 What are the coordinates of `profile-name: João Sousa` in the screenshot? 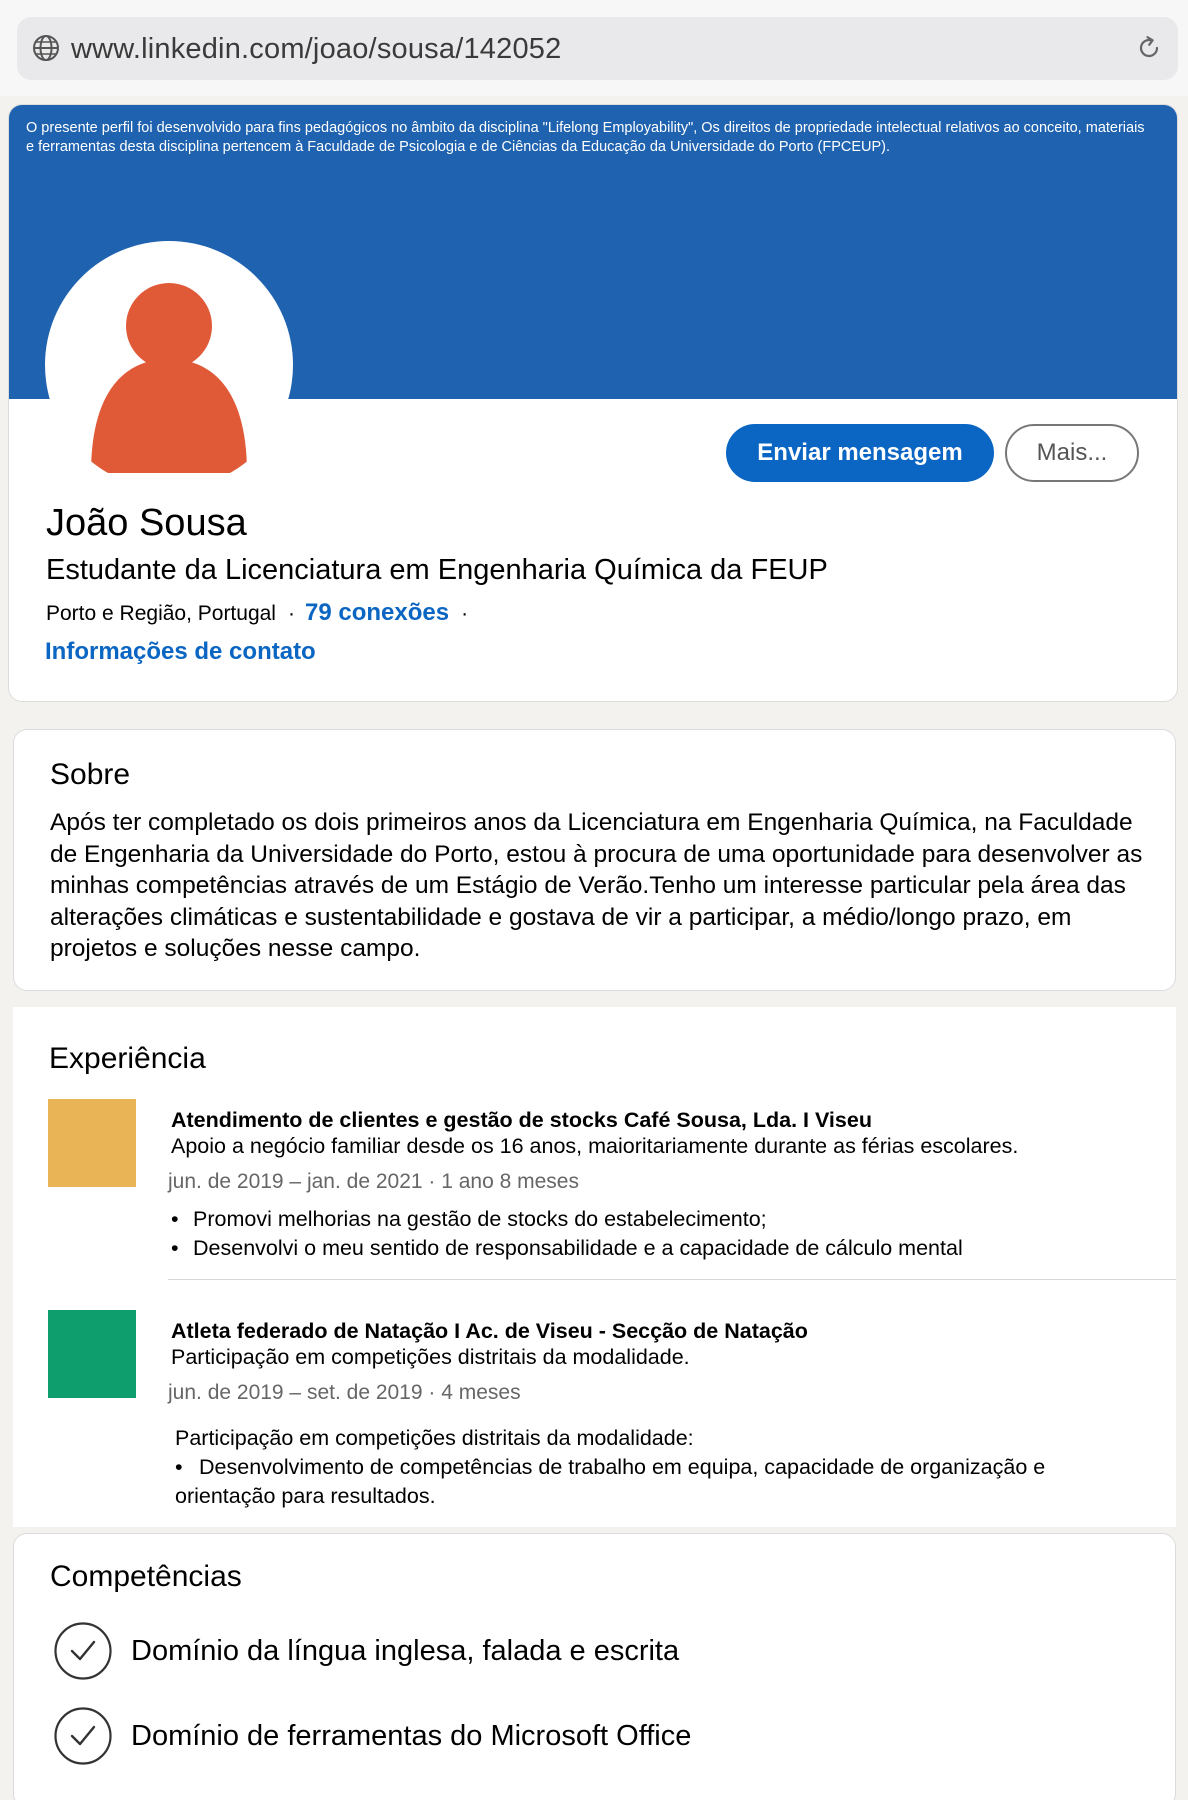 It's located at (146, 523).